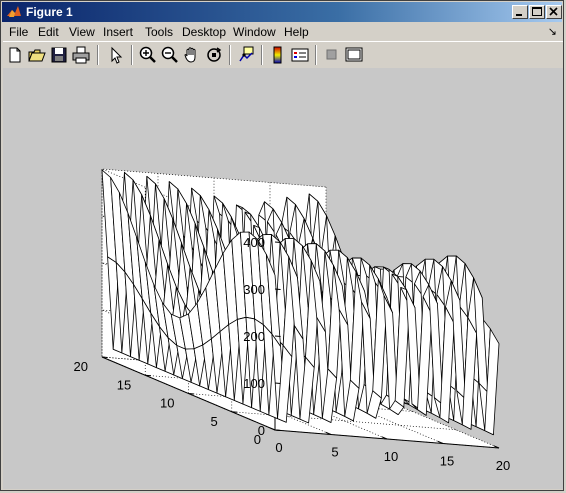 This screenshot has height=493, width=566. What do you see at coordinates (254, 289) in the screenshot?
I see `z-tick-label: 300` at bounding box center [254, 289].